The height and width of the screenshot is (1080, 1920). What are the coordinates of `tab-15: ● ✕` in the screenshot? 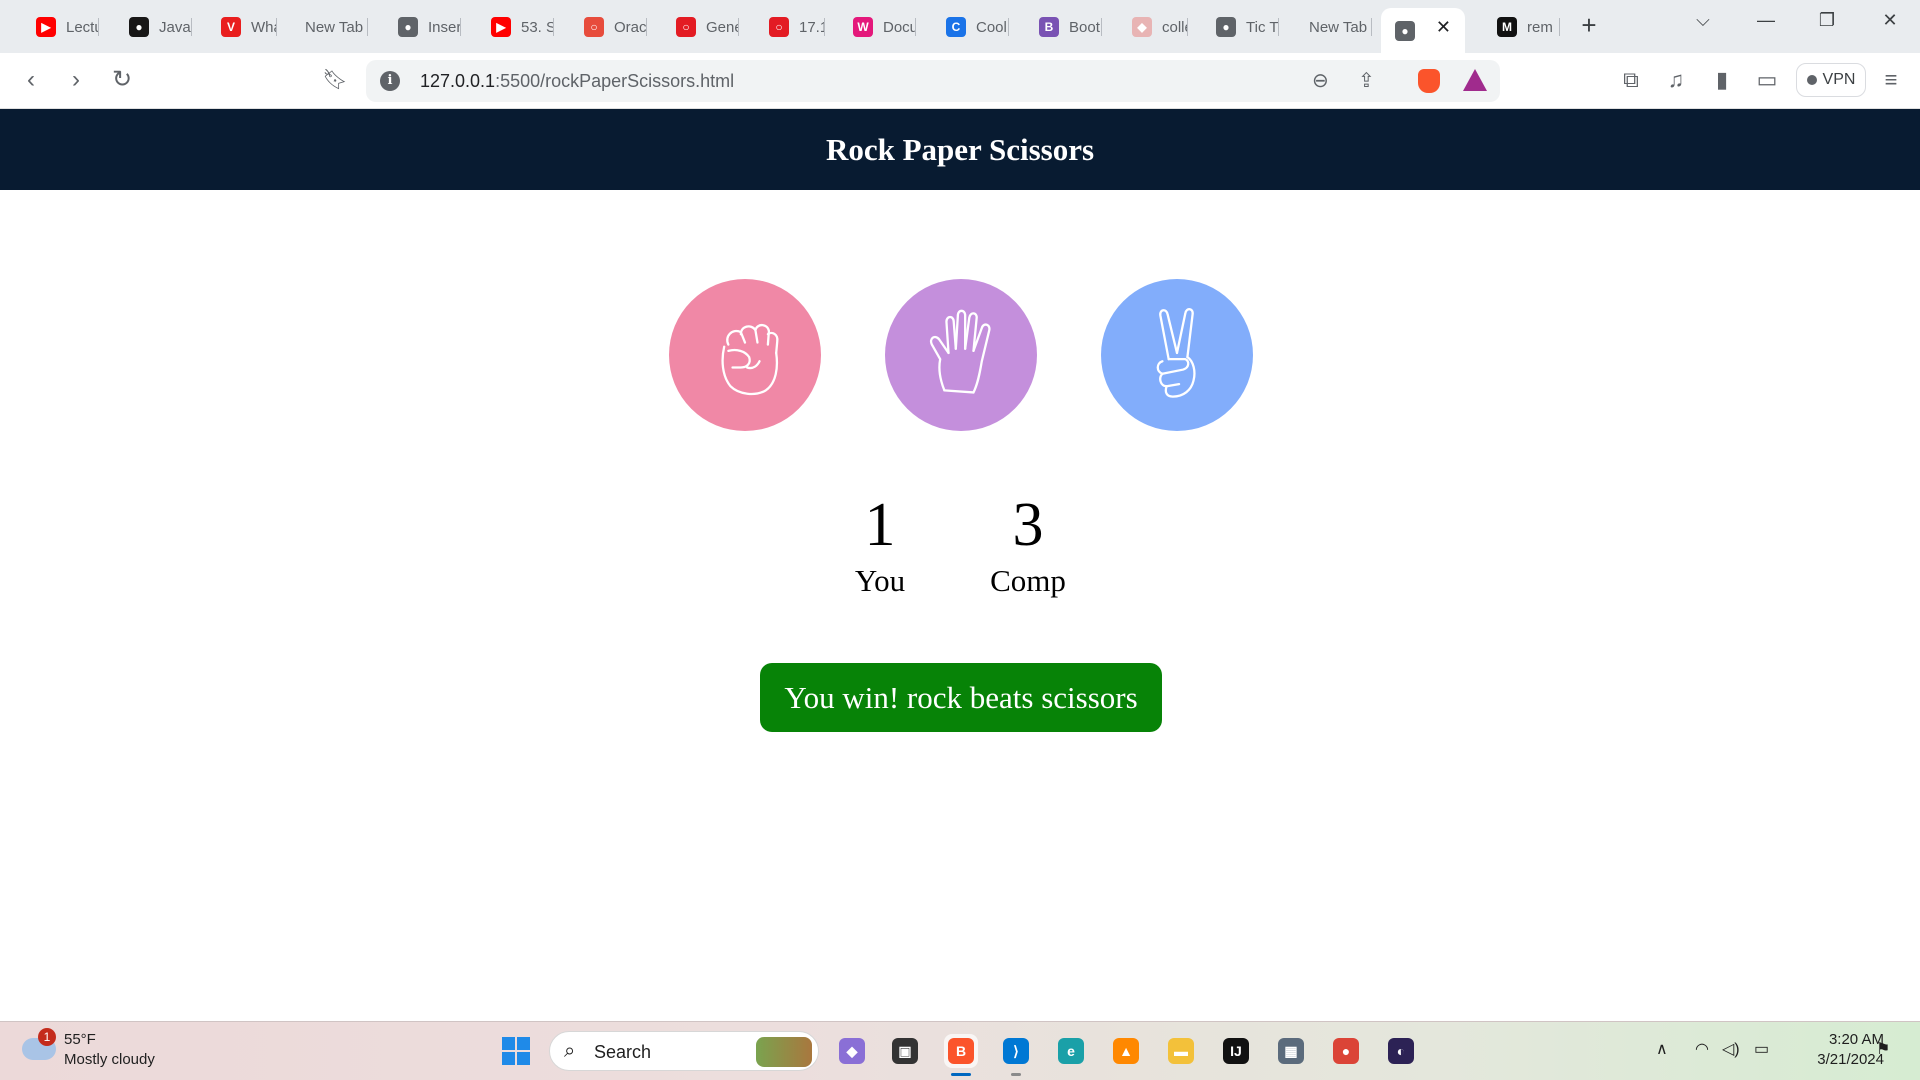 It's located at (1423, 30).